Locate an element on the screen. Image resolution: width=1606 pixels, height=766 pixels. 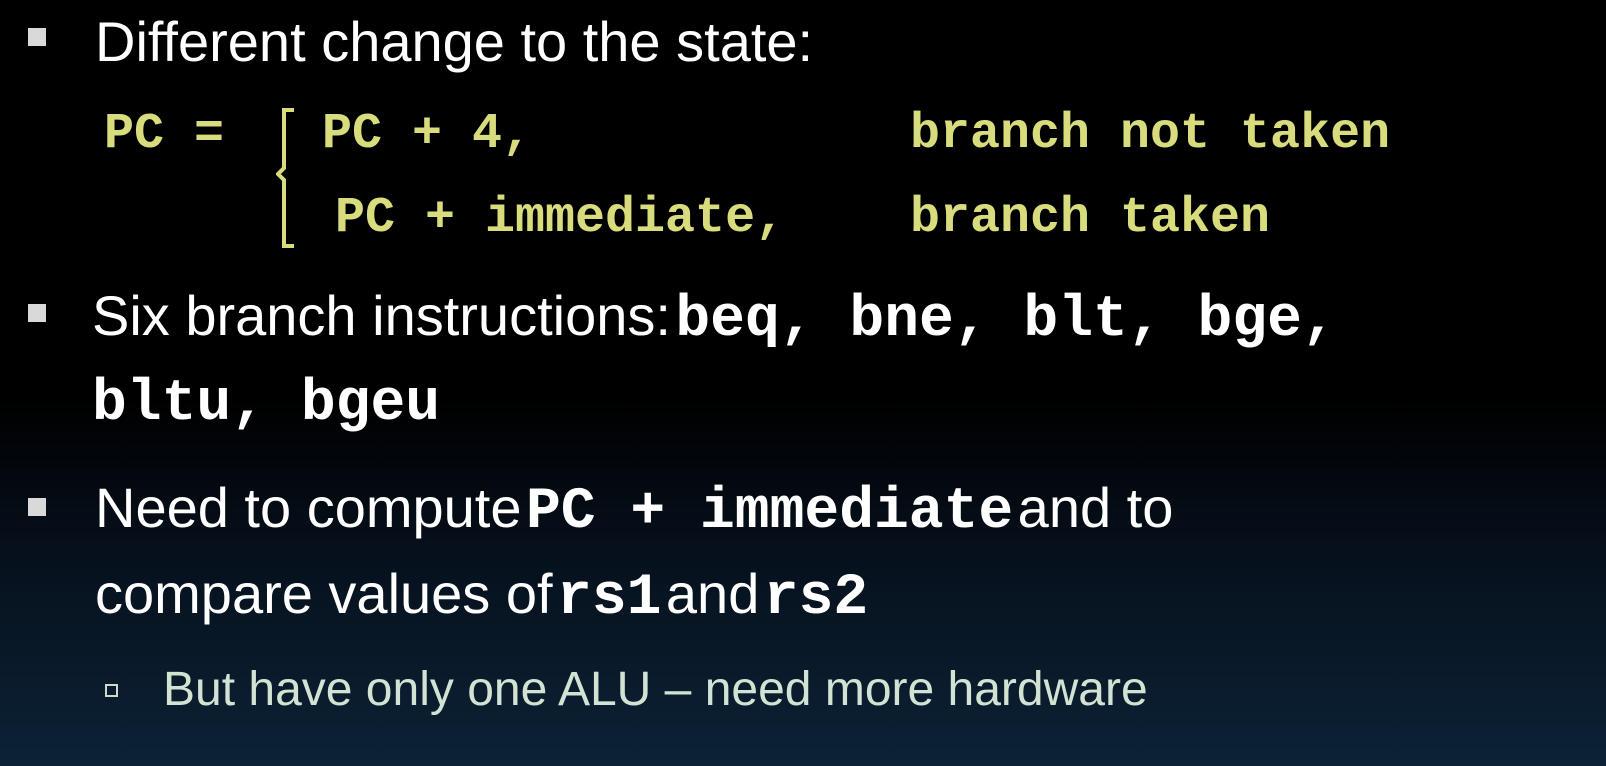
branch-instructions-code: beq, bne, blt, bge, is located at coordinates (1006, 320).